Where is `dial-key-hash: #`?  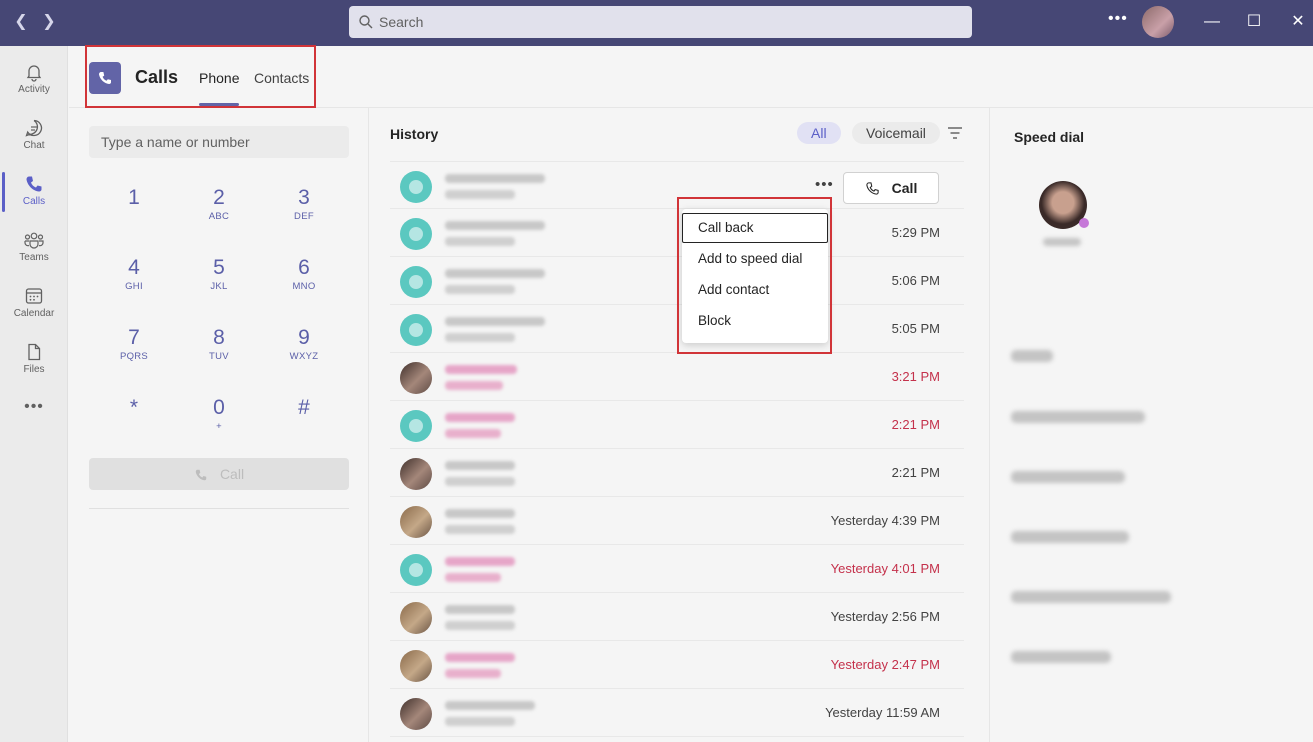 dial-key-hash: # is located at coordinates (304, 421).